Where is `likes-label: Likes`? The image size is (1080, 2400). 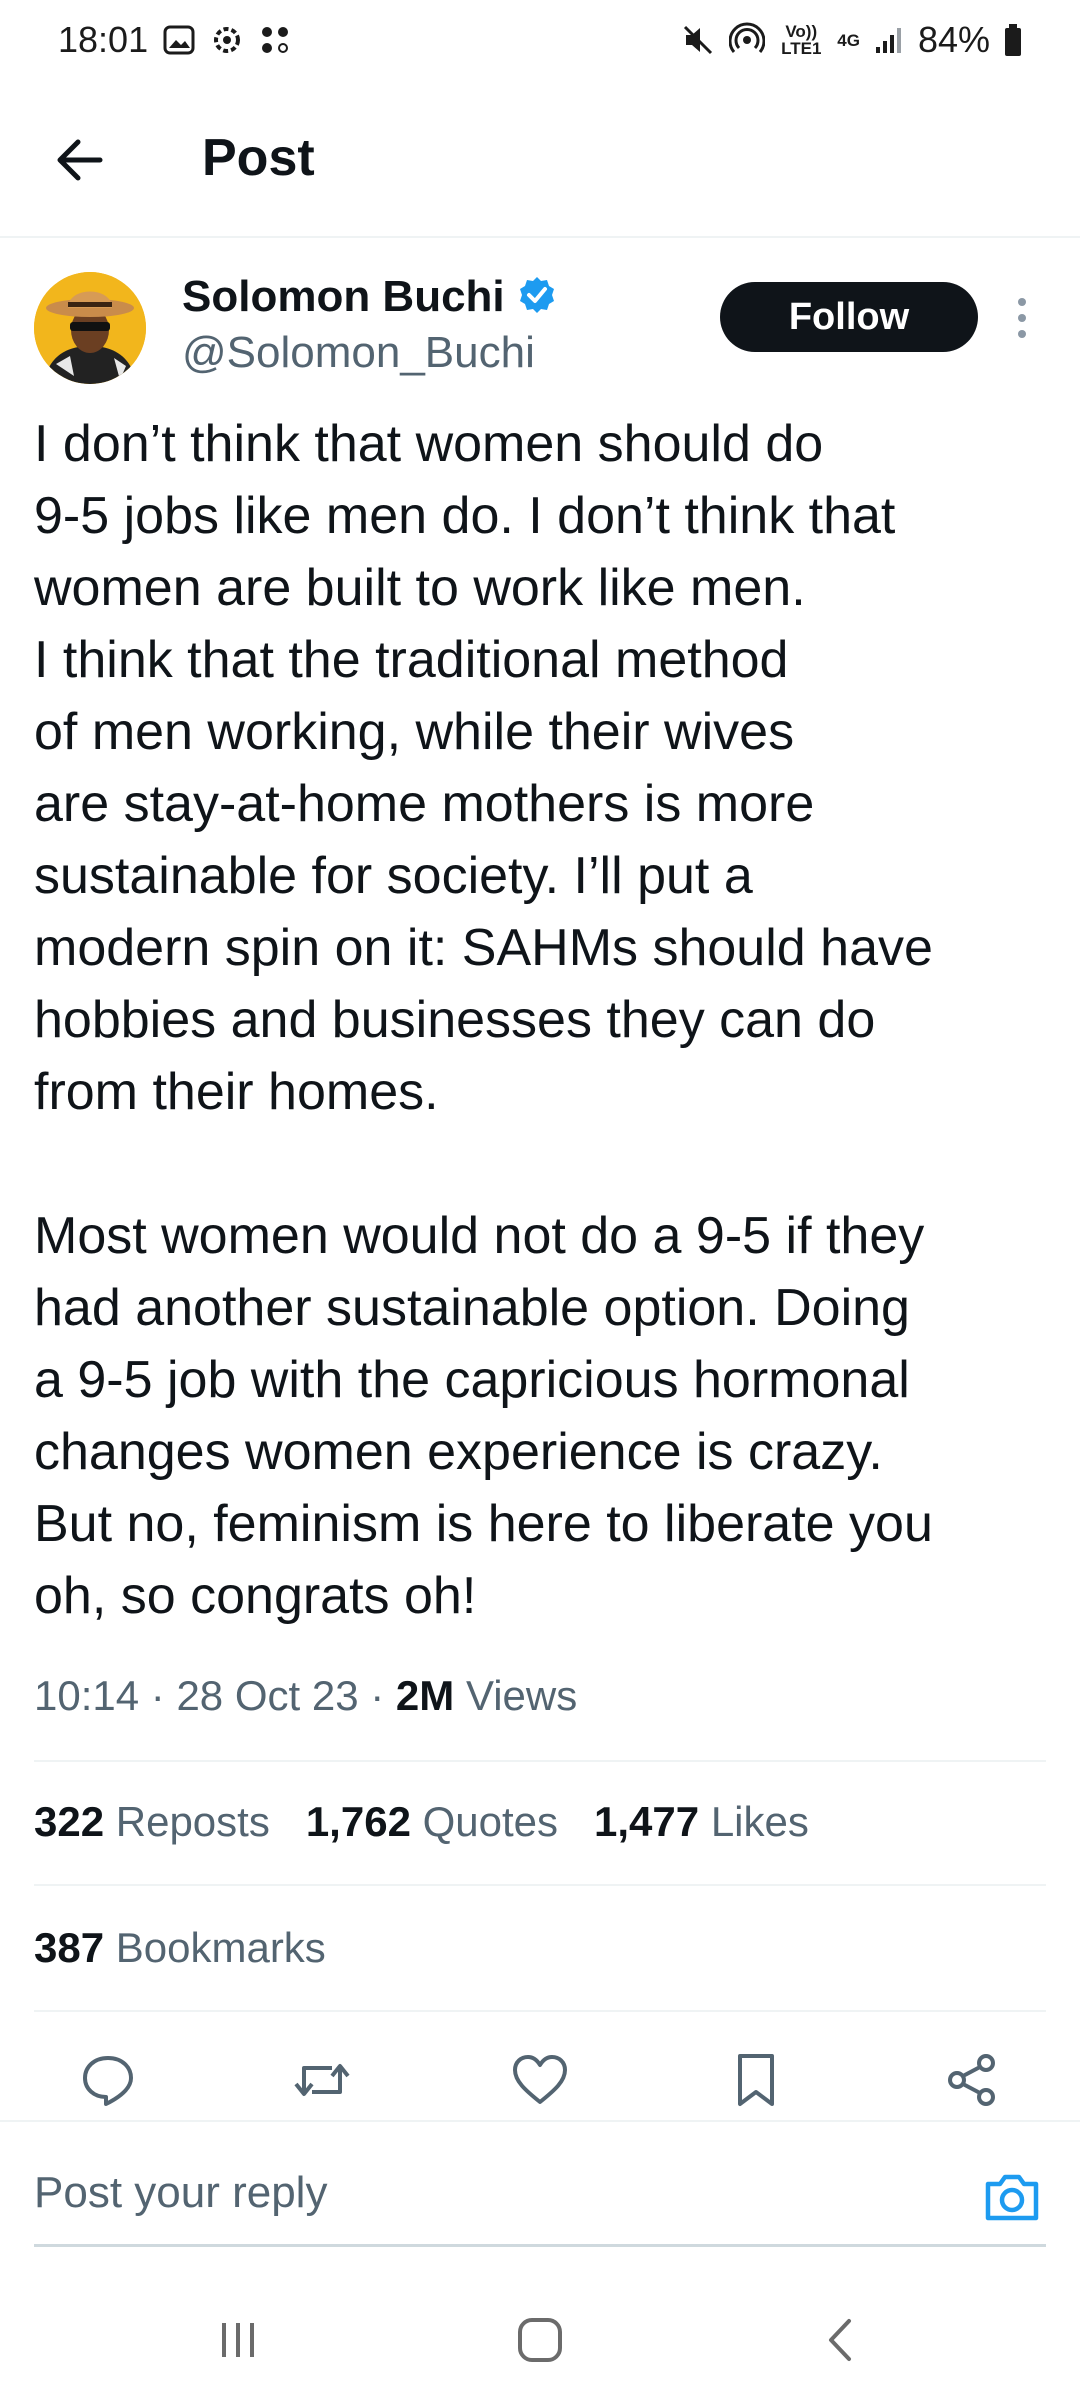 likes-label: Likes is located at coordinates (759, 1821).